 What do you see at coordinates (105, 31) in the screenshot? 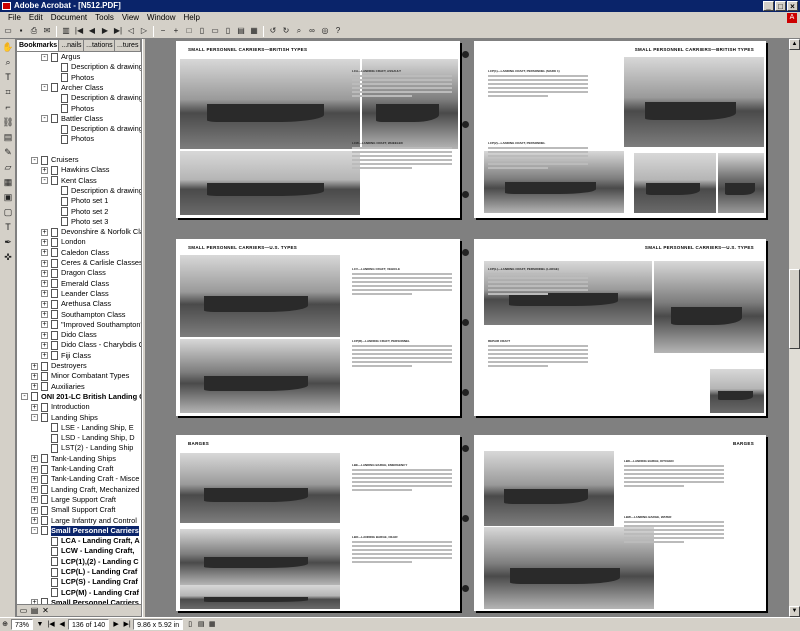
I see `next-page-icon: ▶` at bounding box center [105, 31].